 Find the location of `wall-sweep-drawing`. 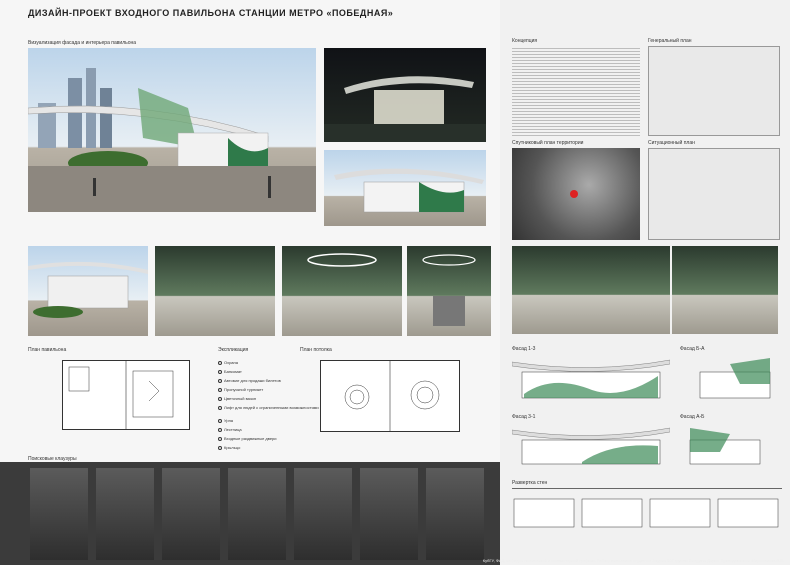

wall-sweep-drawing is located at coordinates (647, 511).